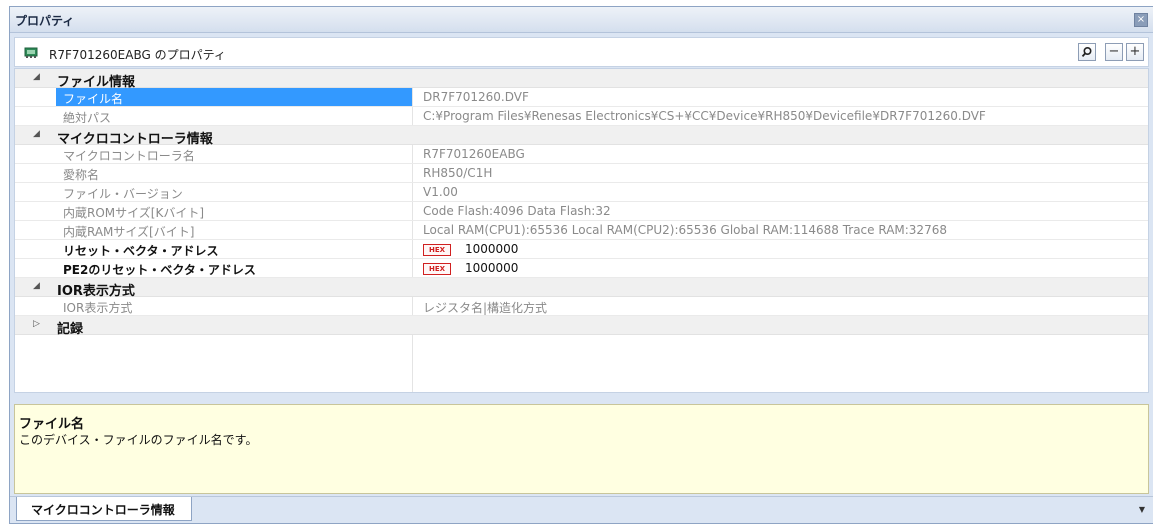 The width and height of the screenshot is (1153, 530). I want to click on property-name: 絶対パス, so click(87, 118).